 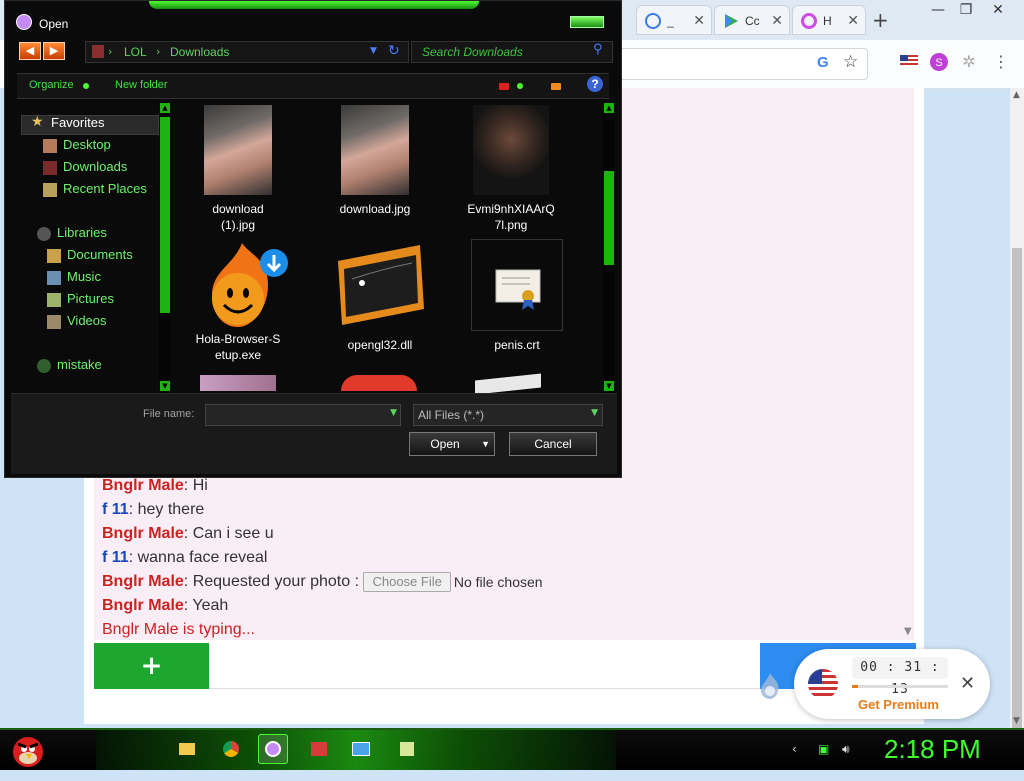 What do you see at coordinates (407, 749) in the screenshot?
I see `sticky-notes-icon` at bounding box center [407, 749].